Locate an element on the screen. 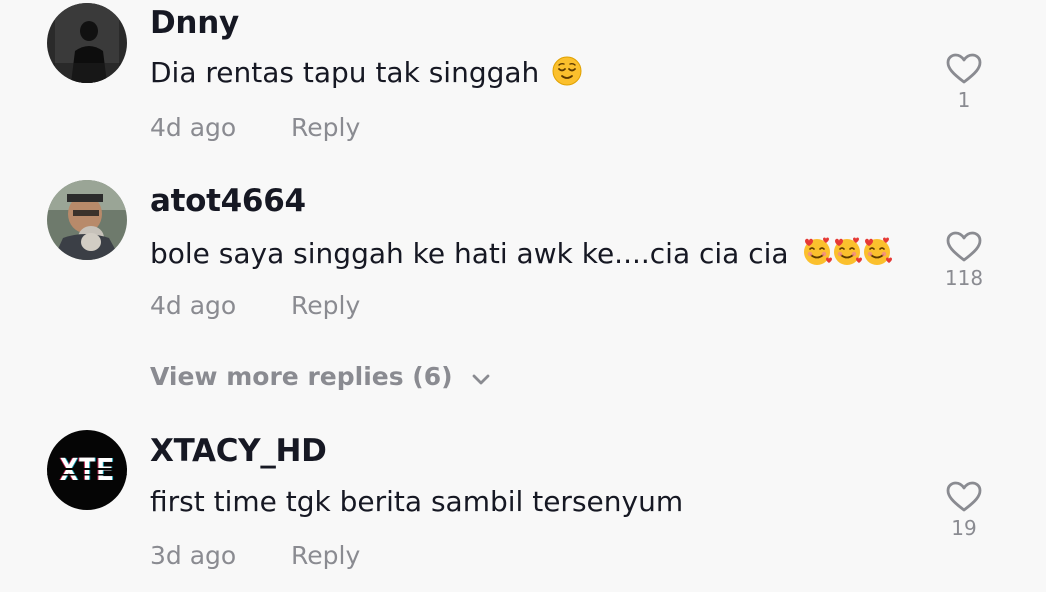  comment-timestamp: 3d ago is located at coordinates (193, 555).